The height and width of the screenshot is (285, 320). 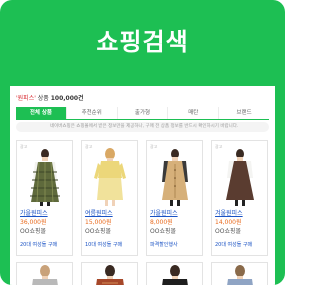 I want to click on filter-tabs: 전체 상품 추천순위 출가형 매탄 브랜드, so click(x=142, y=113).